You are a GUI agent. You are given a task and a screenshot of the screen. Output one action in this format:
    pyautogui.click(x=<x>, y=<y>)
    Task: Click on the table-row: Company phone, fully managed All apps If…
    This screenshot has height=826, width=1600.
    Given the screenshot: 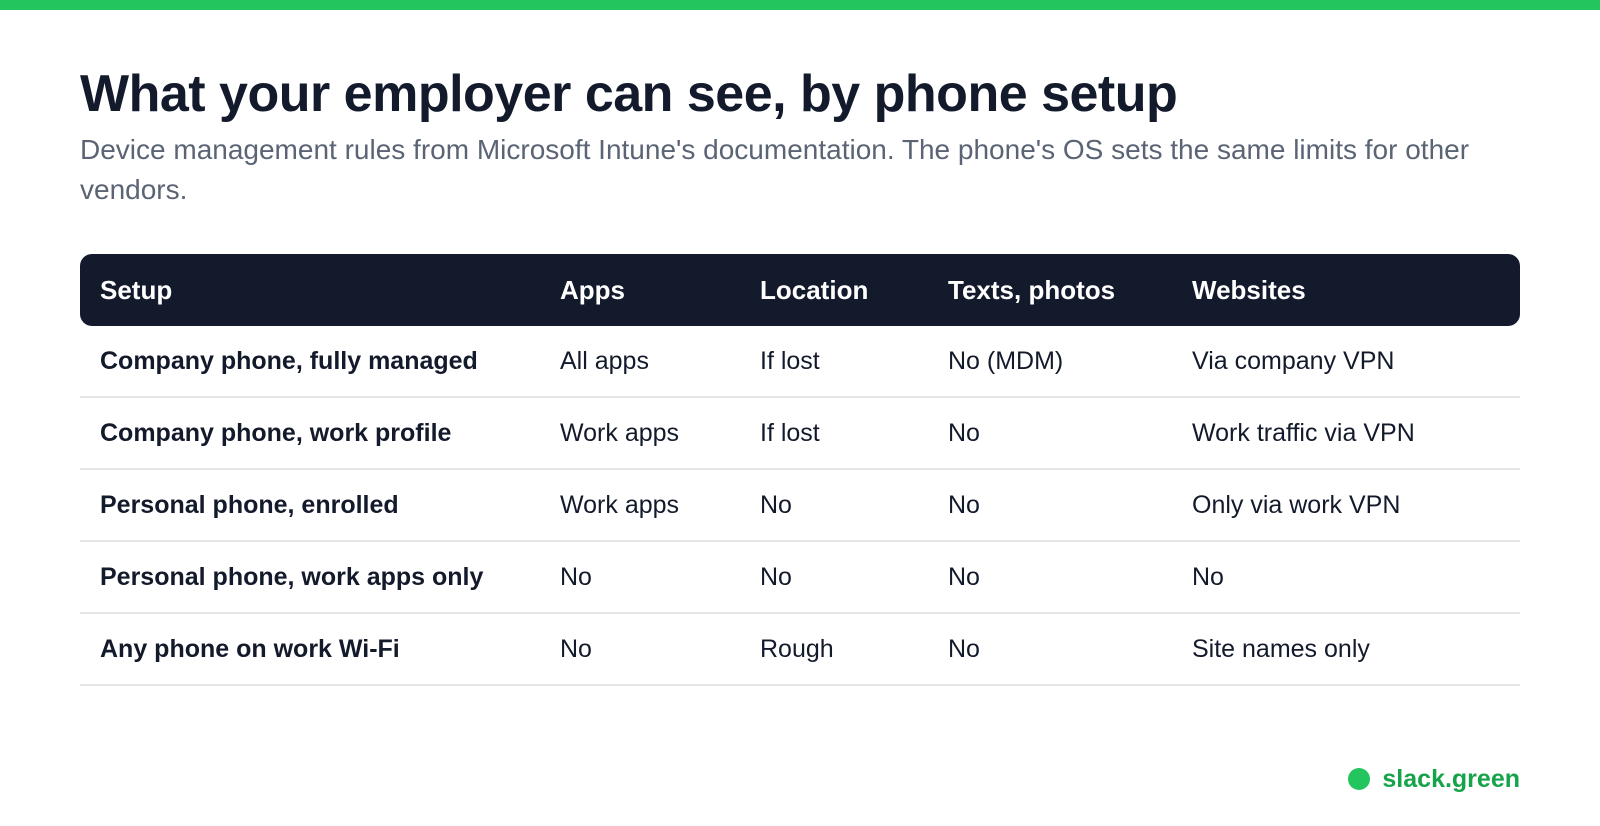 What is the action you would take?
    pyautogui.click(x=800, y=362)
    